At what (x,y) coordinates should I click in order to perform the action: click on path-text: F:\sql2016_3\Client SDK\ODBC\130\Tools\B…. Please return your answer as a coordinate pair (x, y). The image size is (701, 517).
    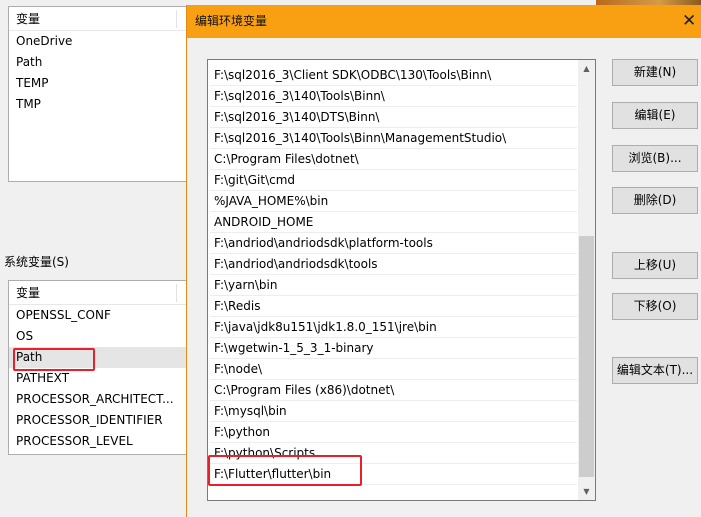
    Looking at the image, I should click on (353, 75).